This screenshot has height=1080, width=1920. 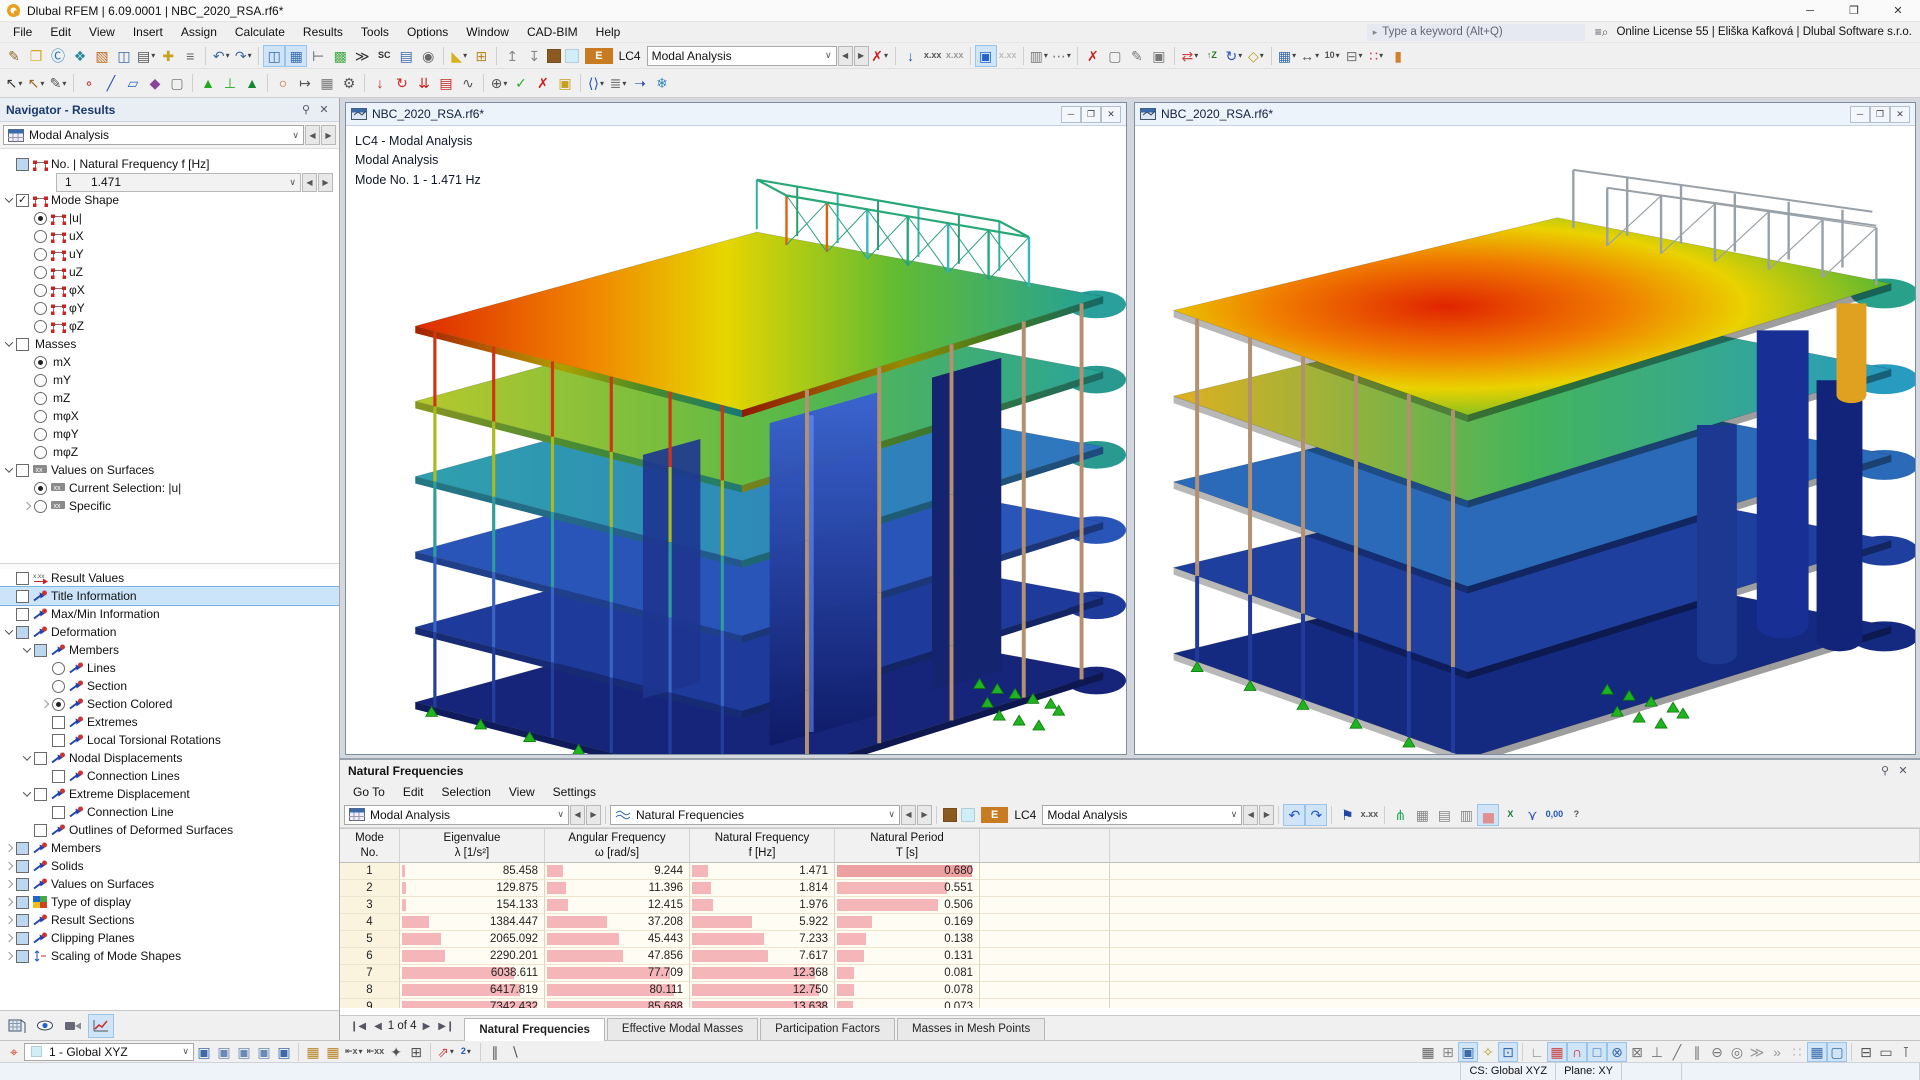 What do you see at coordinates (169, 722) in the screenshot?
I see `tree-item-extremes: Extremes` at bounding box center [169, 722].